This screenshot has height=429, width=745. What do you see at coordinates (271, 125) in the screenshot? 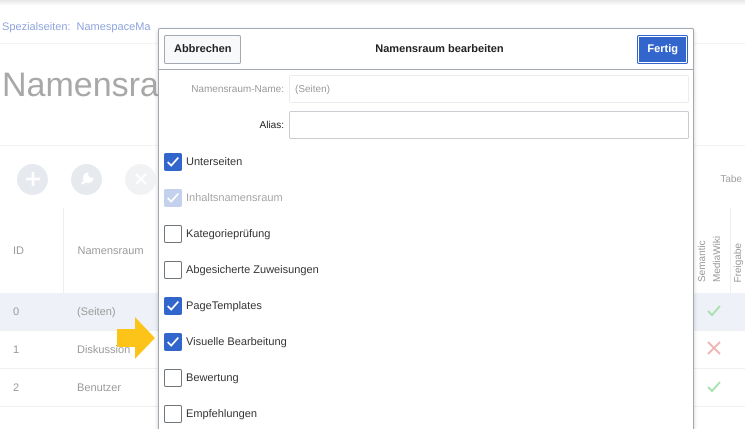
I see `field-label: Alias:` at bounding box center [271, 125].